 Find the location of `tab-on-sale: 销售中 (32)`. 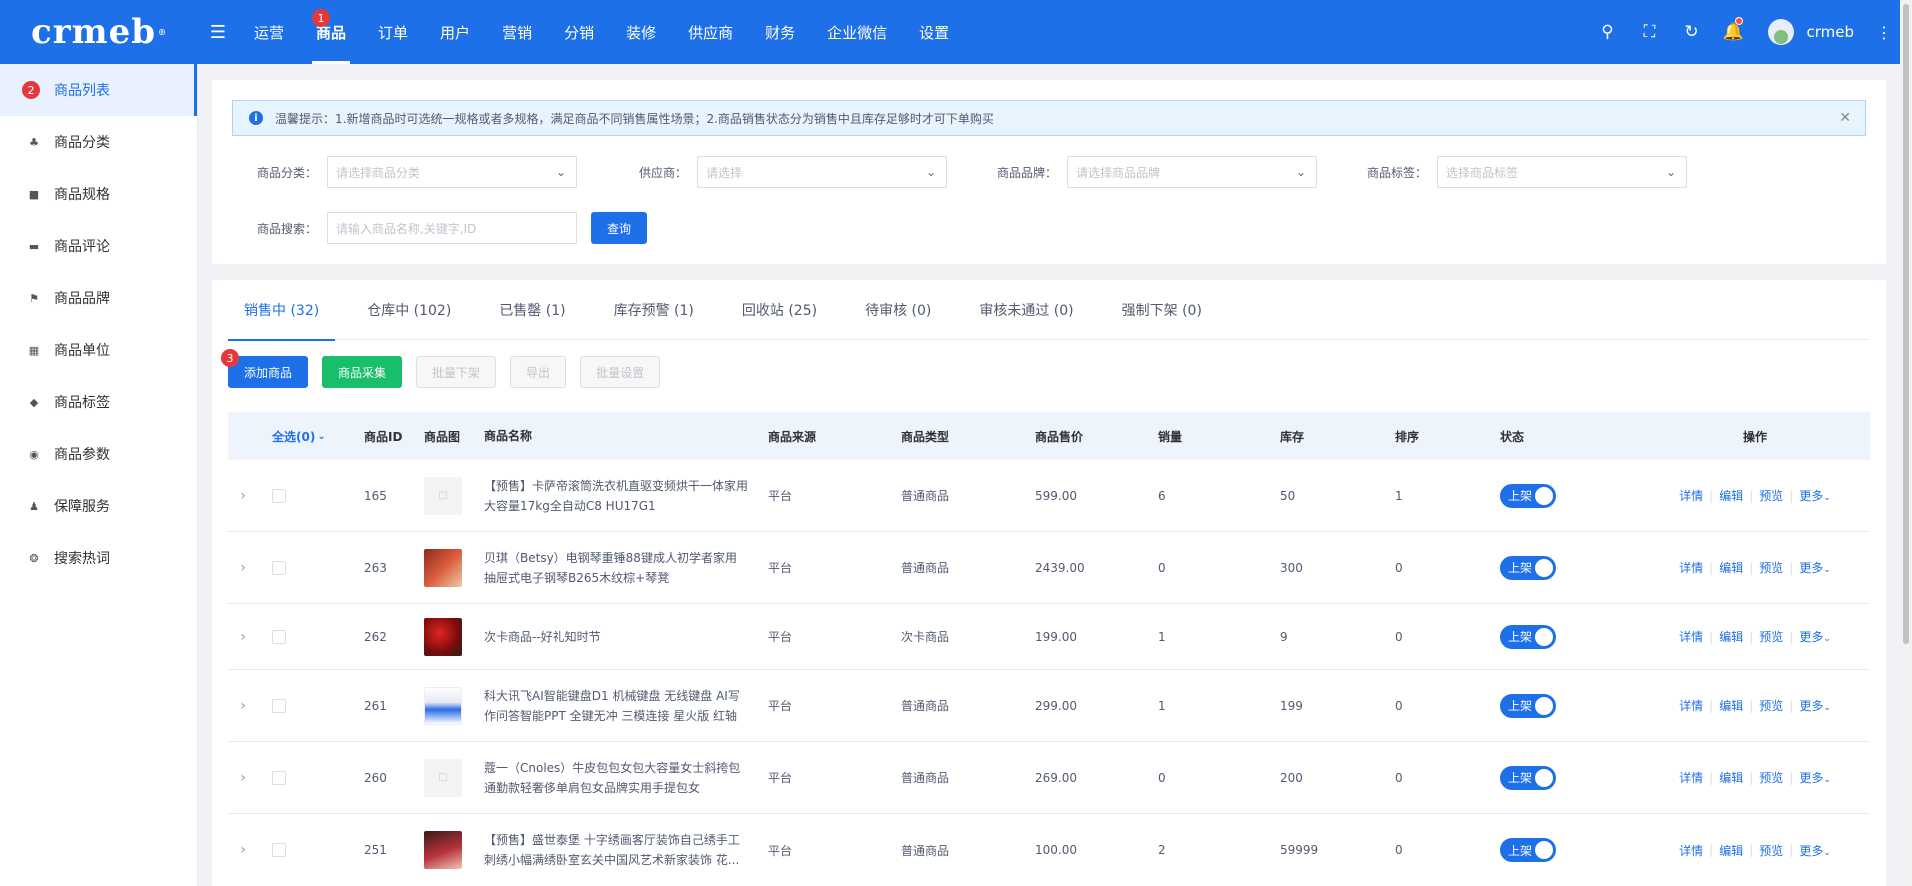

tab-on-sale: 销售中 (32) is located at coordinates (282, 310).